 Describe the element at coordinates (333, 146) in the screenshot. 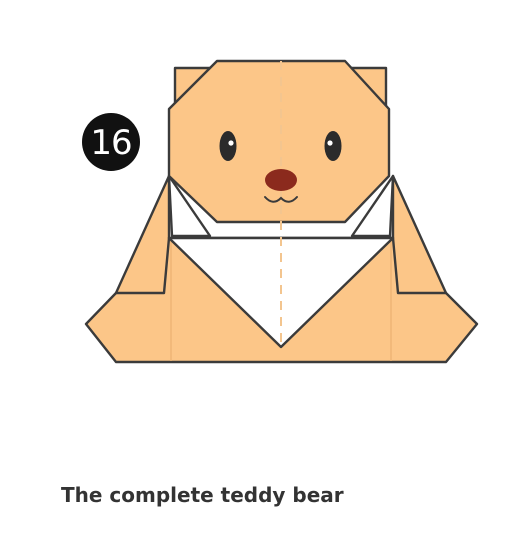

I see `right-eye` at that location.